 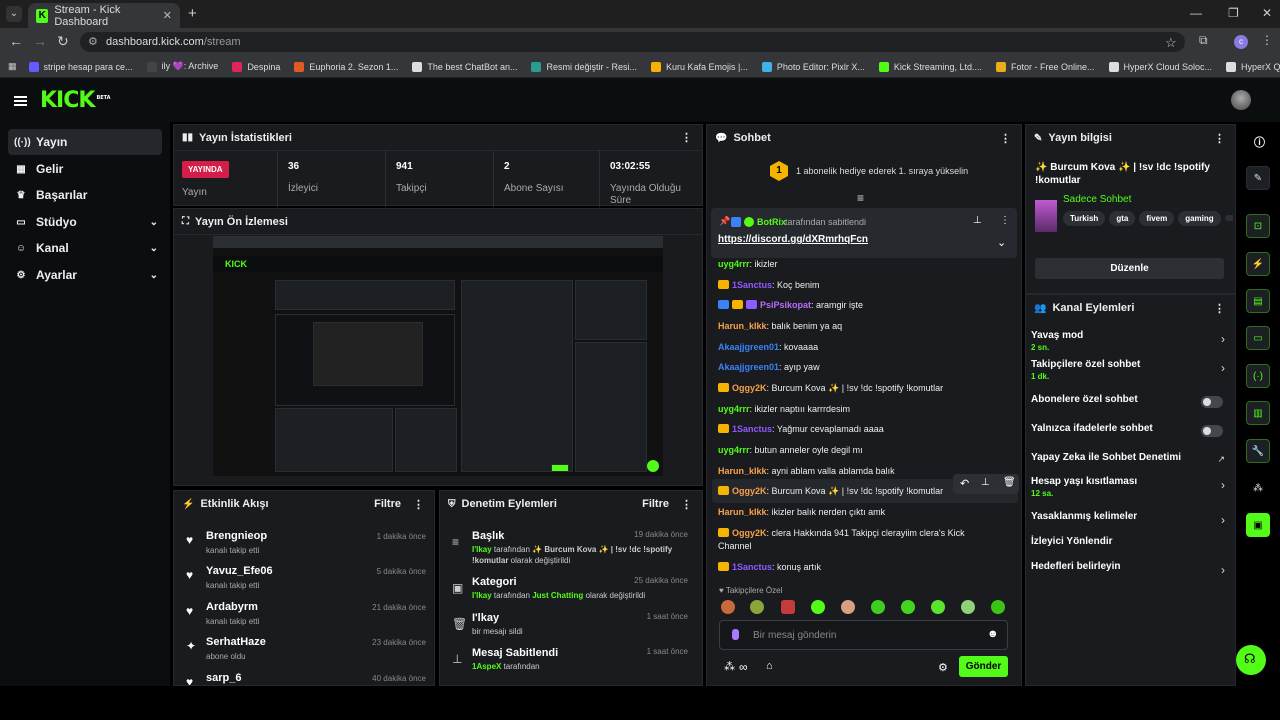 What do you see at coordinates (85, 275) in the screenshot?
I see `sidebar-item-ayarlar: ⚙ Ayarlar ⌄` at bounding box center [85, 275].